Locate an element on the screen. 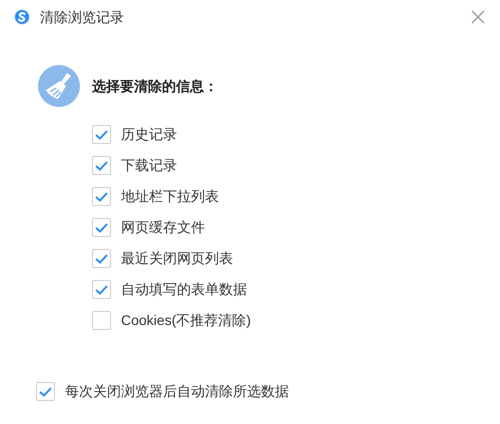 The height and width of the screenshot is (424, 500). option-label: 下载记录 is located at coordinates (149, 165).